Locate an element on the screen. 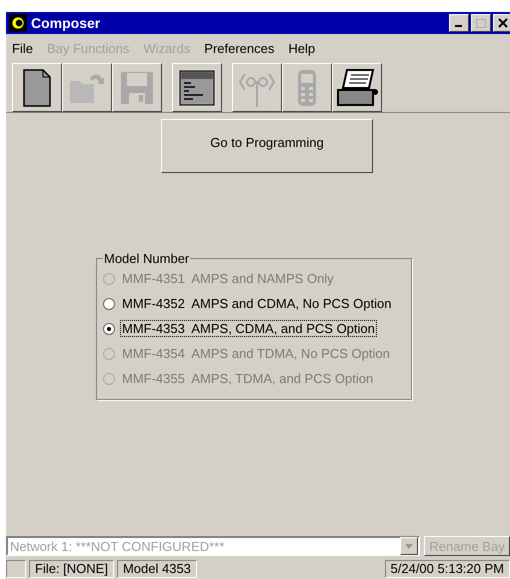  minimize-button is located at coordinates (459, 23).